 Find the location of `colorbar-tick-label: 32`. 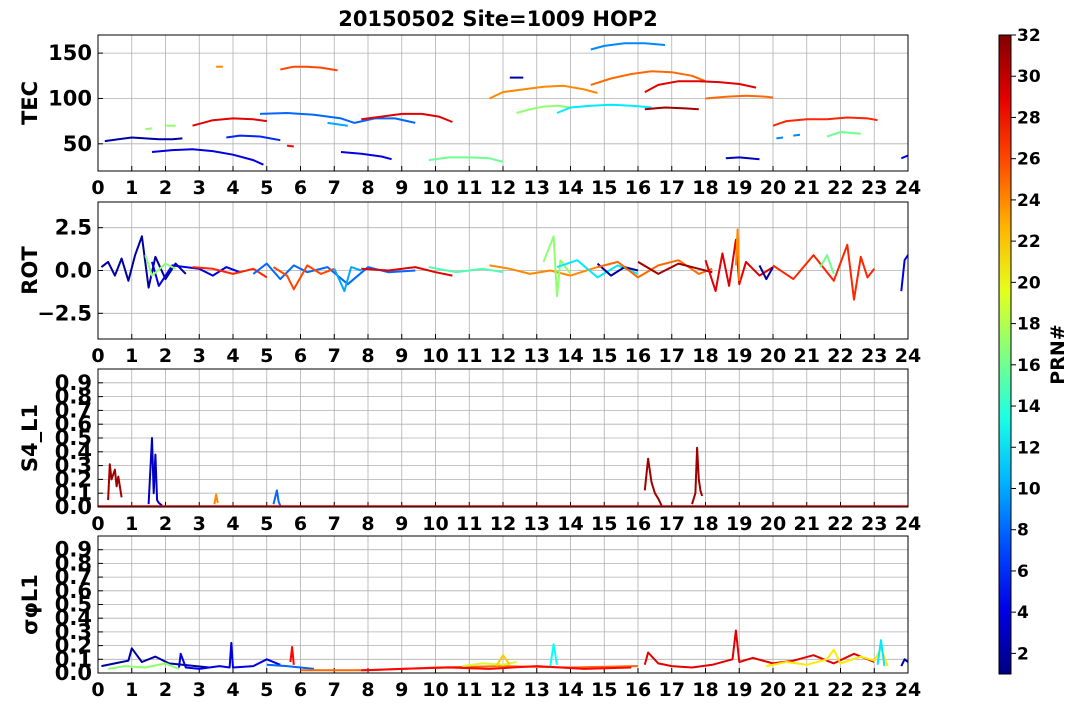

colorbar-tick-label: 32 is located at coordinates (1029, 36).